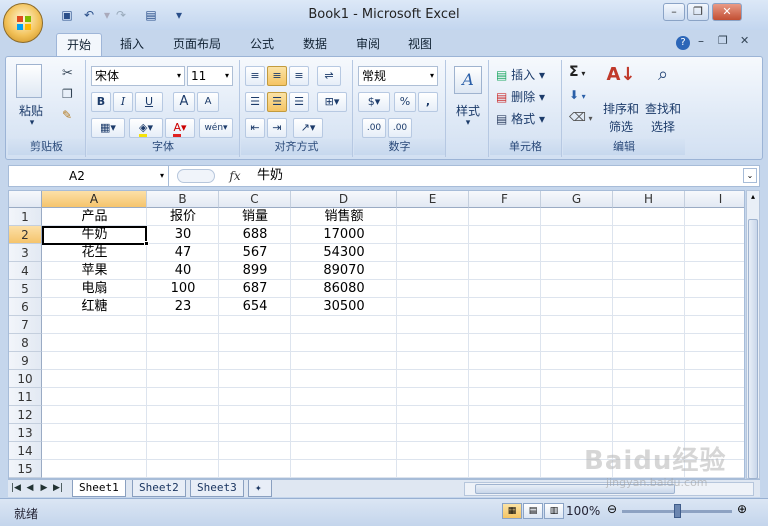  What do you see at coordinates (255, 235) in the screenshot?
I see `cell-C2: 688` at bounding box center [255, 235].